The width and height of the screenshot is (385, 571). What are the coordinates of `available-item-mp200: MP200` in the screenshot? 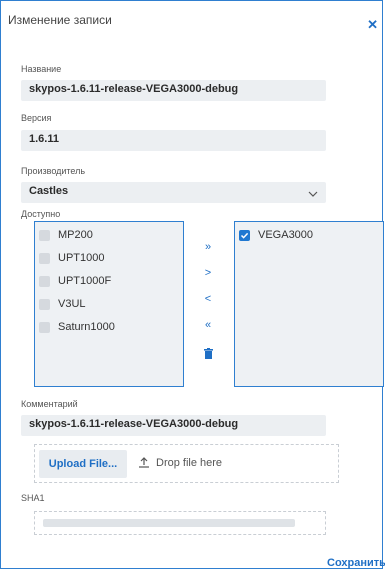 It's located at (66, 235).